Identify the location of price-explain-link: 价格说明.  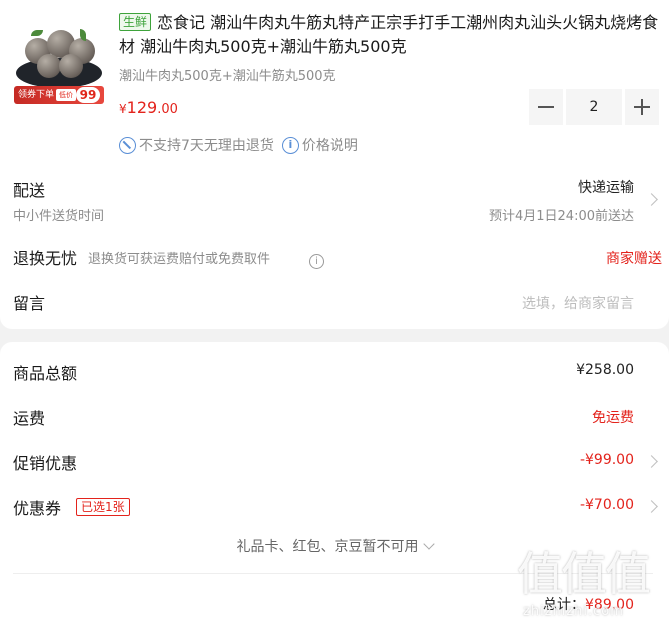
(330, 145).